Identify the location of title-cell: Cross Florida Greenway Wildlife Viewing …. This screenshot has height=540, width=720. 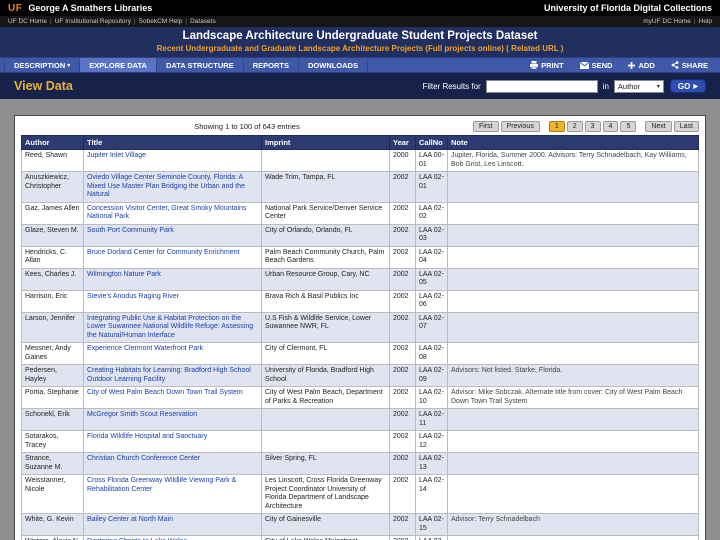
(172, 494).